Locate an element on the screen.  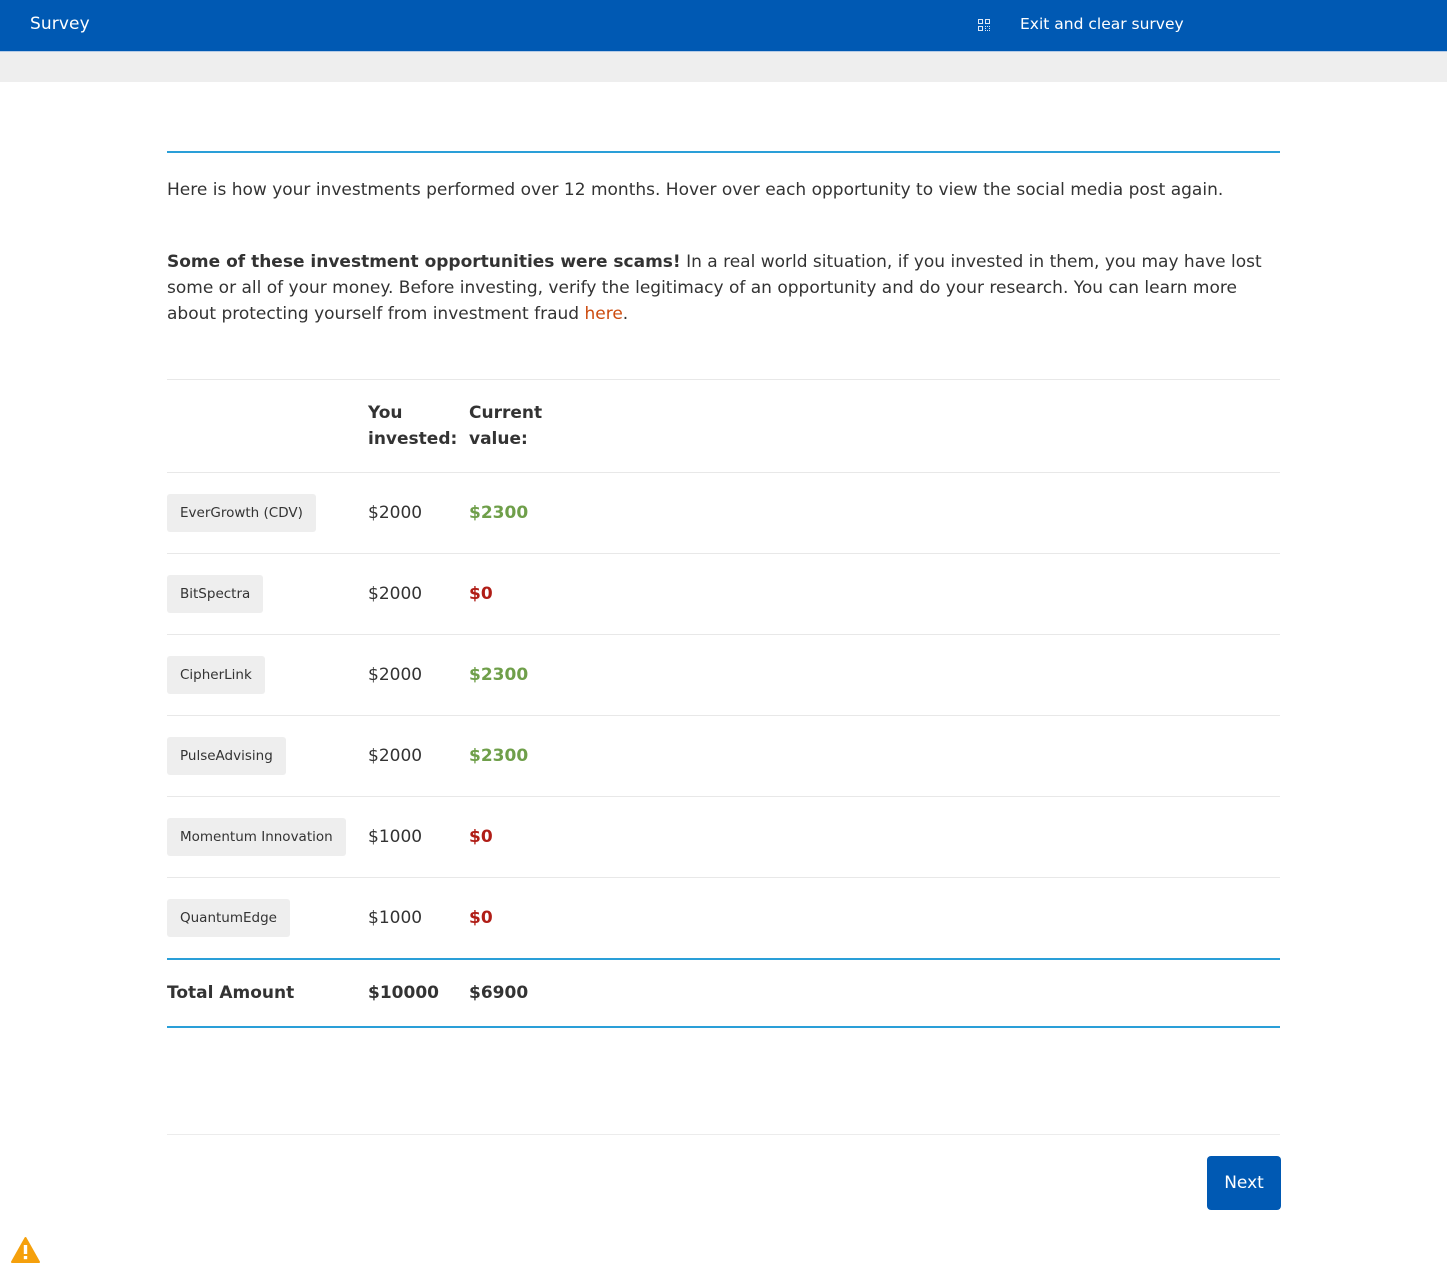
table-row: PulseAdvising $2000 $2300 is located at coordinates (723, 756).